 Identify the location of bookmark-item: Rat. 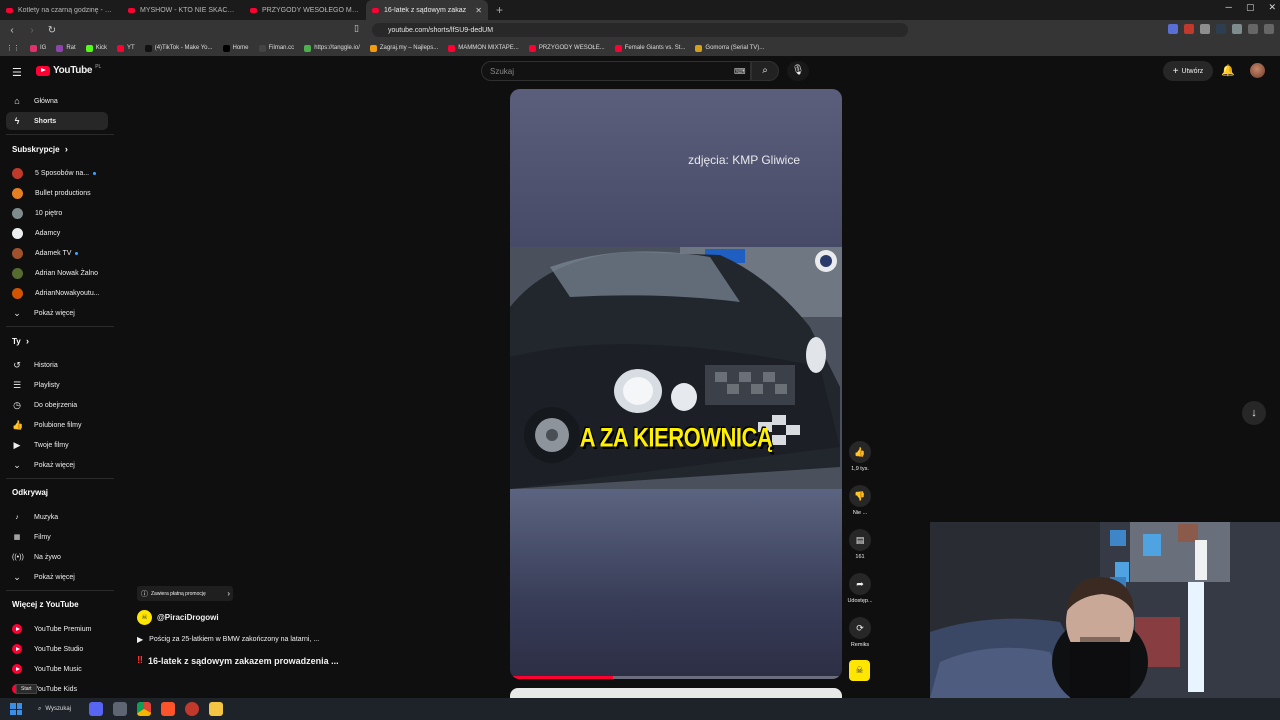
(66, 48).